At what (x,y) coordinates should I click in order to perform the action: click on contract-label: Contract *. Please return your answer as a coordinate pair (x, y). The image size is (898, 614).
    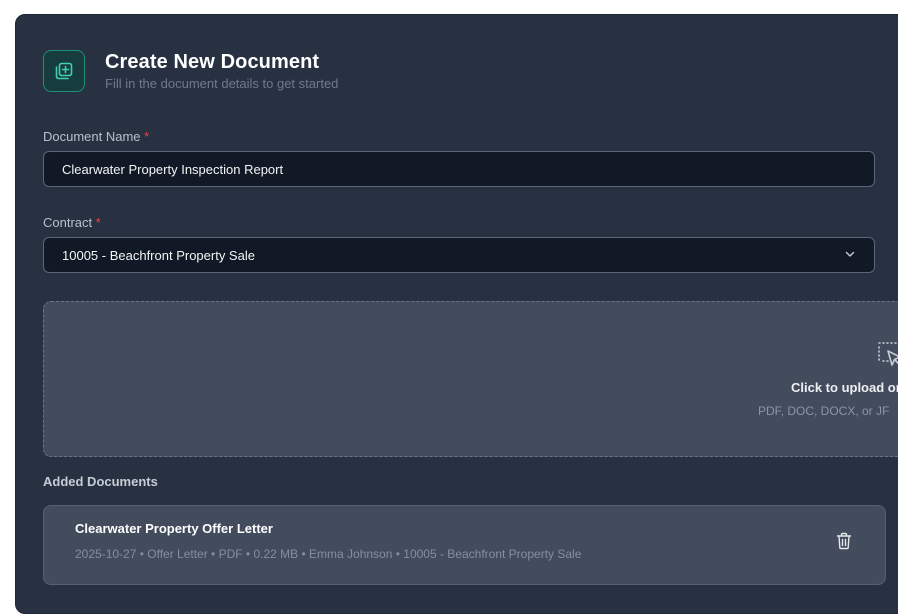
    Looking at the image, I should click on (72, 222).